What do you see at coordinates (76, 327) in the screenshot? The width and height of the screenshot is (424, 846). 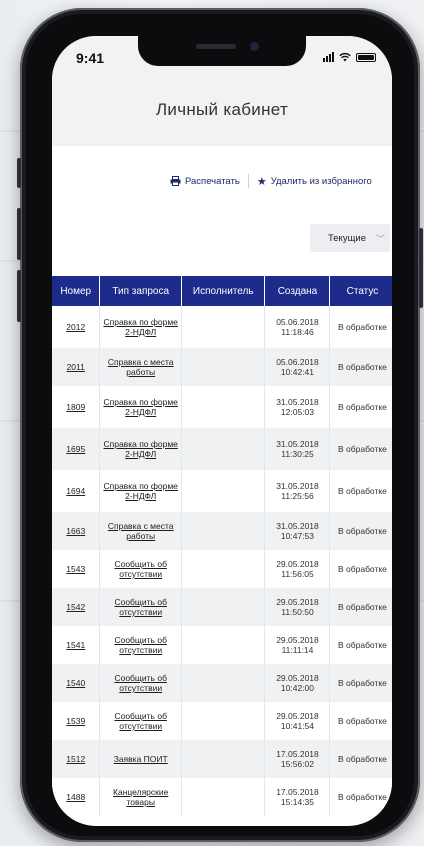 I see `request-number-link: 2012` at bounding box center [76, 327].